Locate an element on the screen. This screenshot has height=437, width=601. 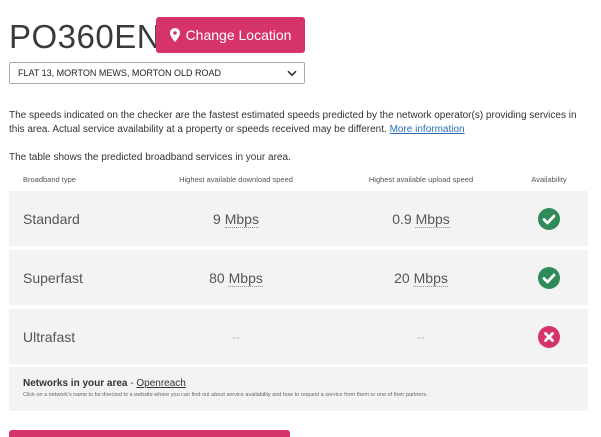
networks-heading: Networks in your area - Openreach is located at coordinates (305, 383).